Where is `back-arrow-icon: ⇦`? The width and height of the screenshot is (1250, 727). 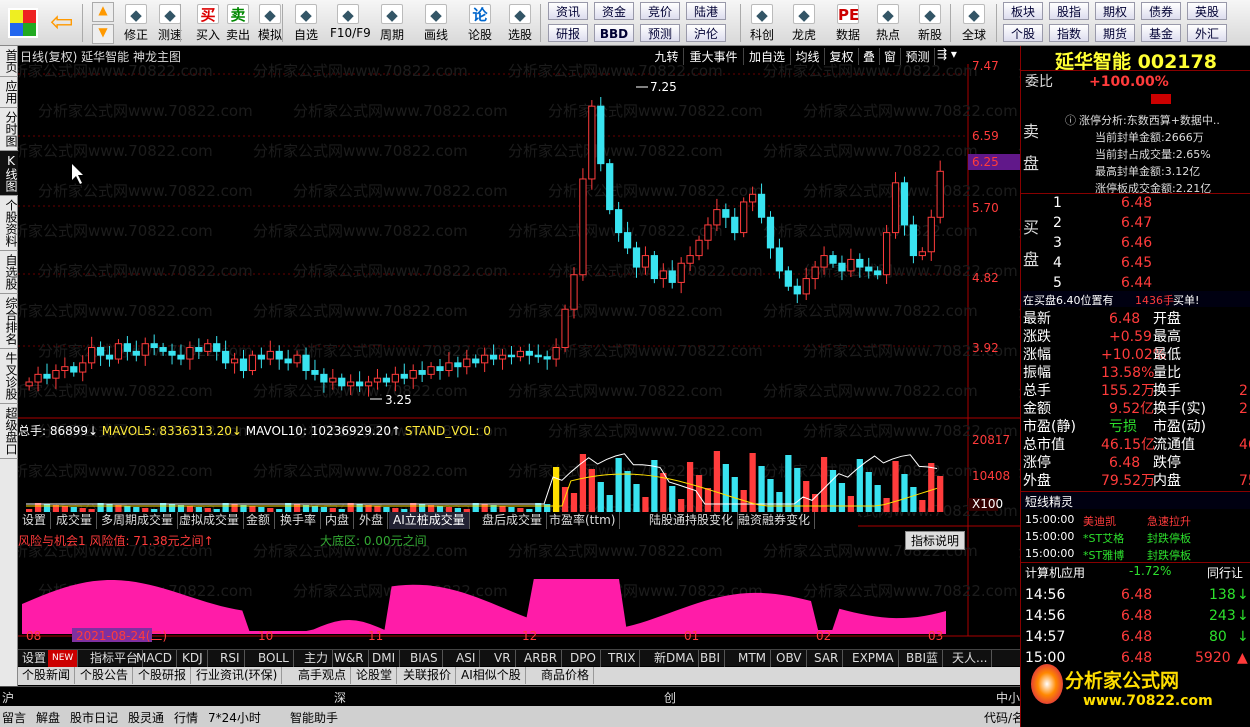 back-arrow-icon: ⇦ is located at coordinates (61, 22).